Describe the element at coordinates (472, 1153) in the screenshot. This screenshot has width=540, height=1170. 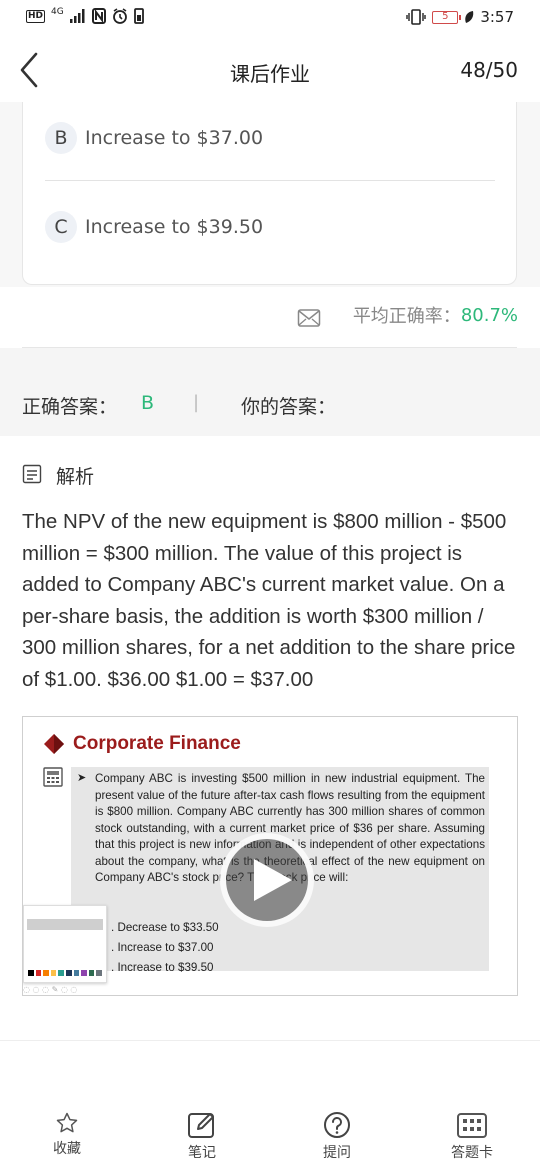
I see `tab-label: 答题卡` at that location.